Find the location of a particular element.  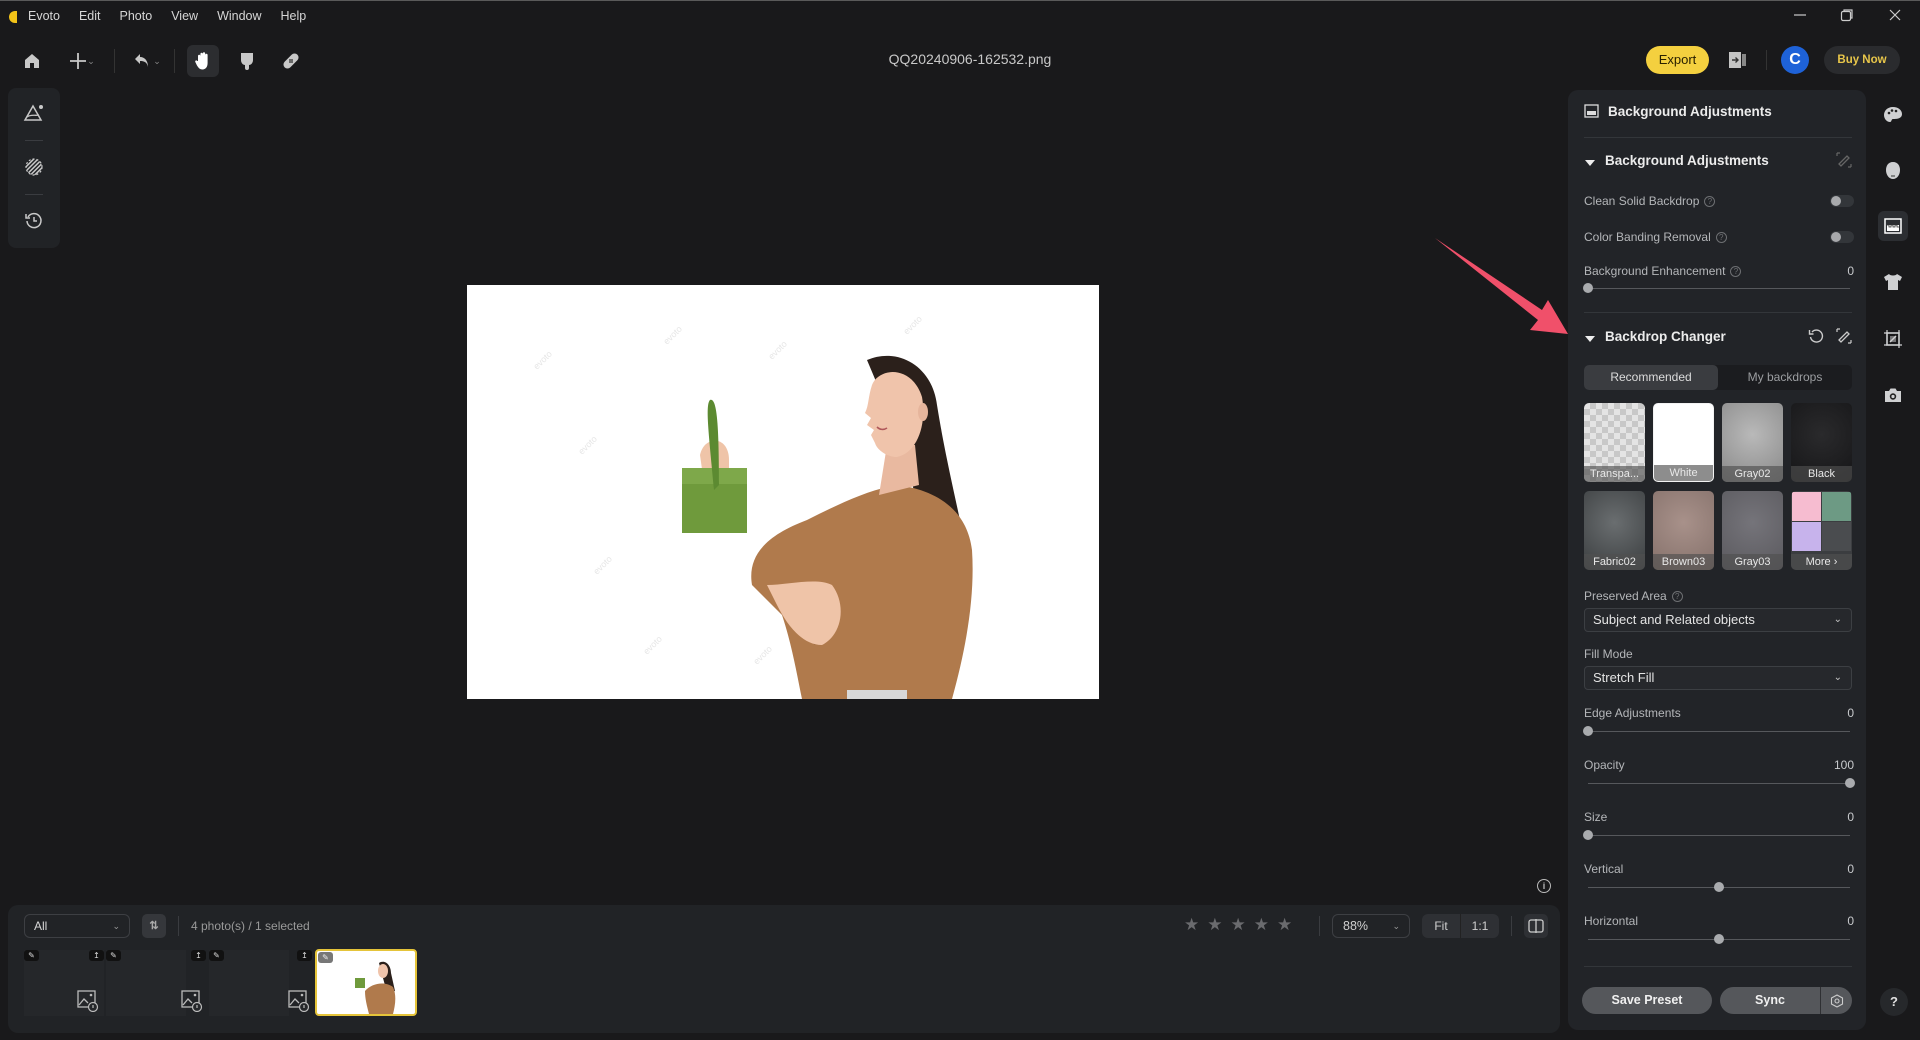

reset-backdrop-button is located at coordinates (1816, 338).